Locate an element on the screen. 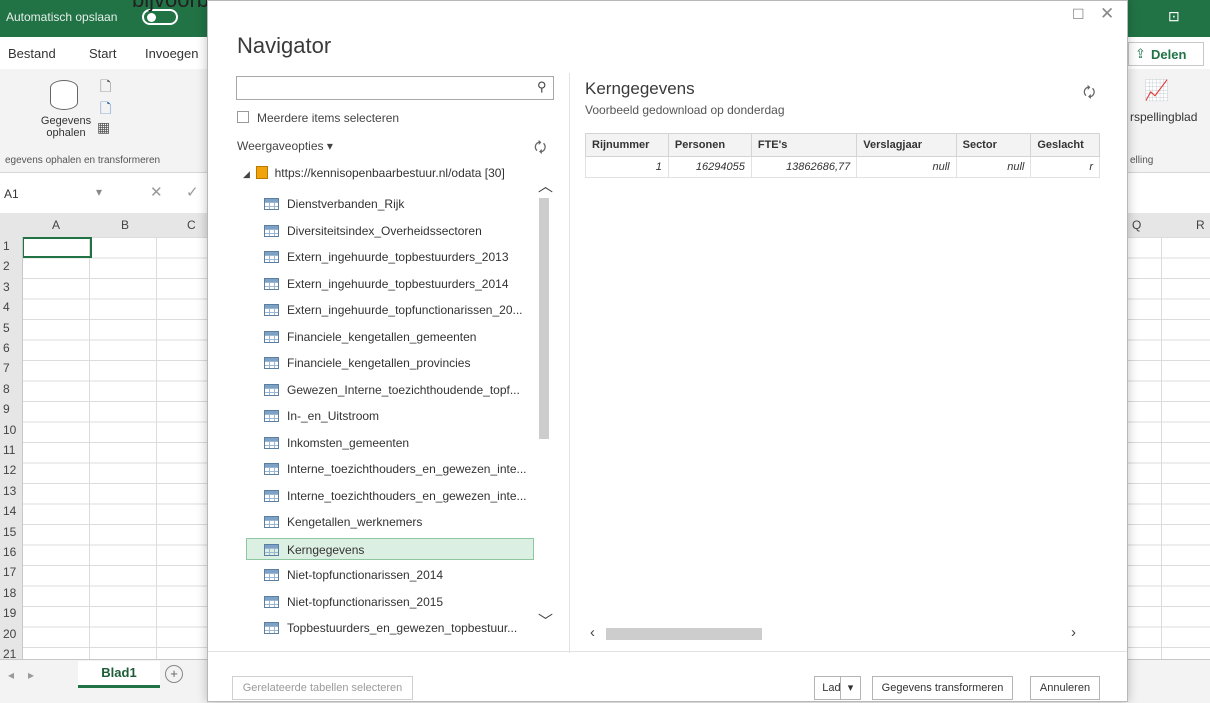 The image size is (1210, 703). tree-item: Dienstverbanden_Rijk is located at coordinates (391, 204).